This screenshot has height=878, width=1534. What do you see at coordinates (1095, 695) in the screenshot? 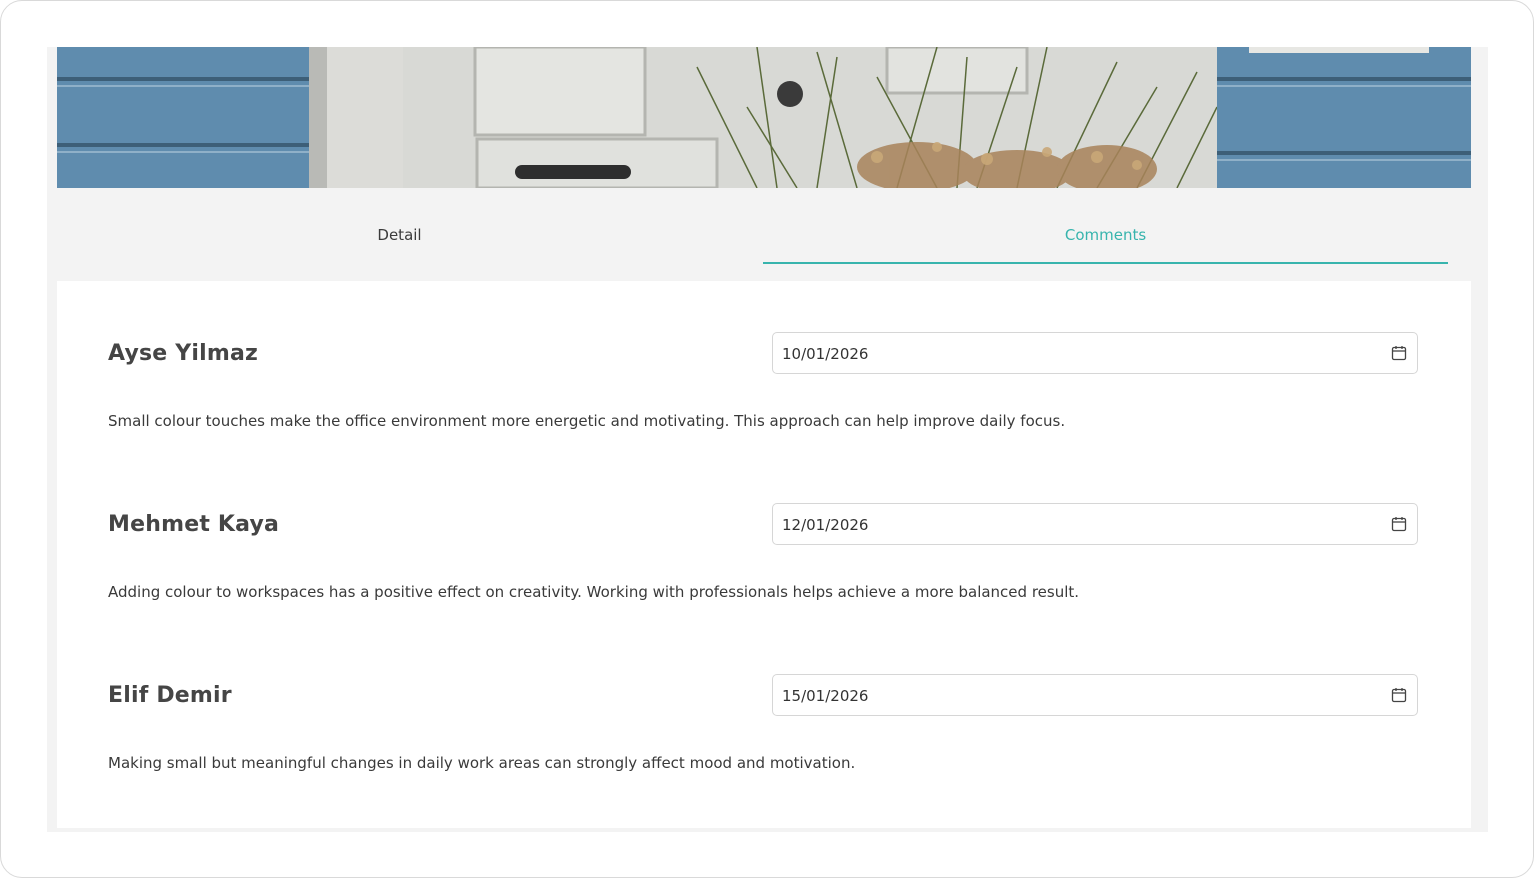
I see `date-field: 15/01/2026` at bounding box center [1095, 695].